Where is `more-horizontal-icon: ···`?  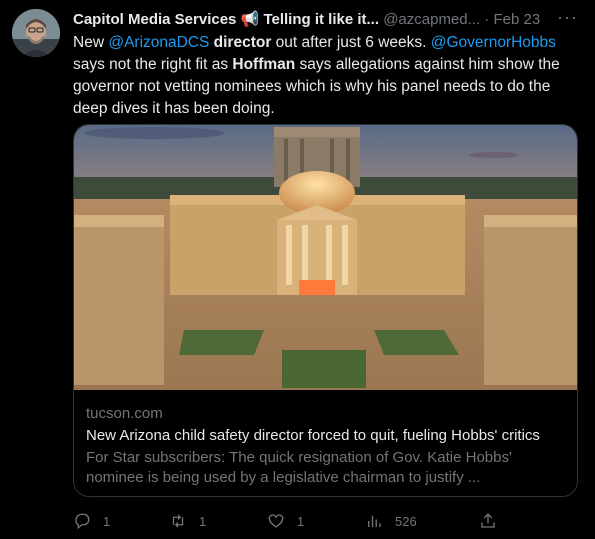 more-horizontal-icon: ··· is located at coordinates (567, 17).